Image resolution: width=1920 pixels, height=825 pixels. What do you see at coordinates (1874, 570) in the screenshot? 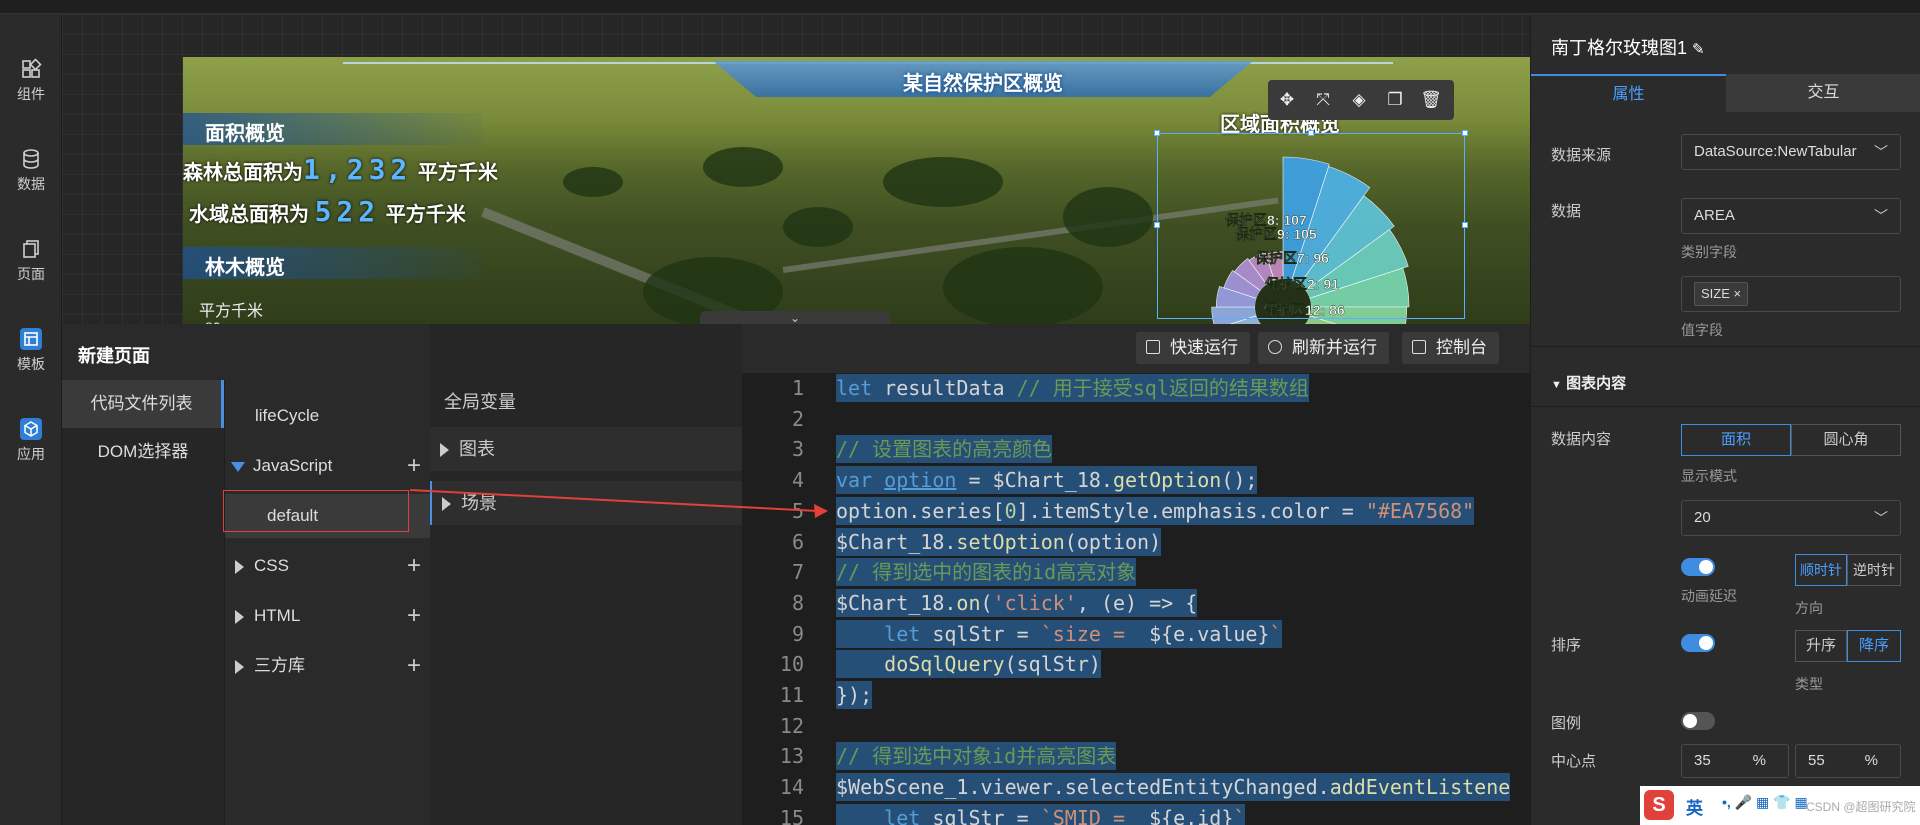
I see `direction-counterclockwise: 逆时针` at bounding box center [1874, 570].